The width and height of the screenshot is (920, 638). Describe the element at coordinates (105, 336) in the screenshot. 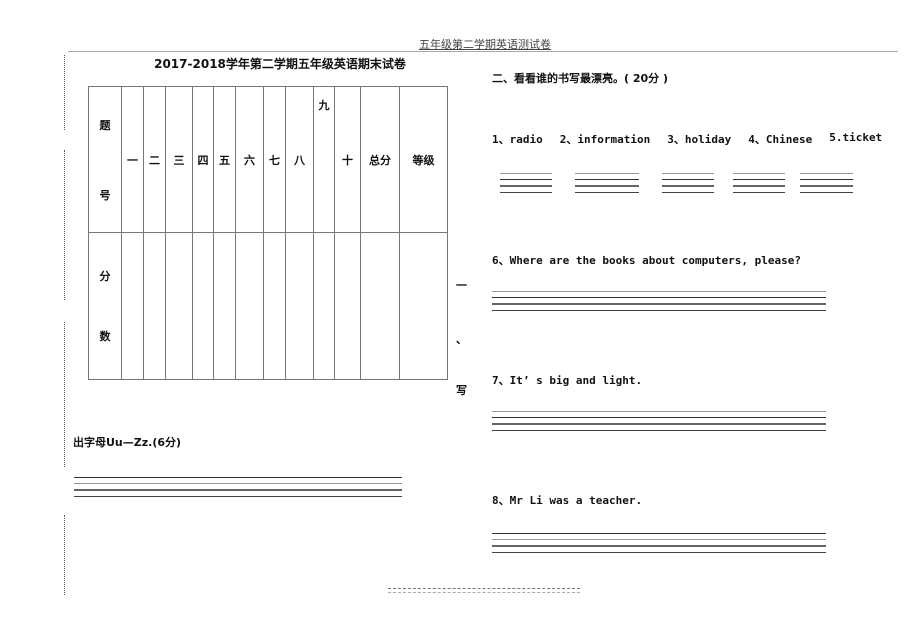

I see `row-header-char: 数` at that location.